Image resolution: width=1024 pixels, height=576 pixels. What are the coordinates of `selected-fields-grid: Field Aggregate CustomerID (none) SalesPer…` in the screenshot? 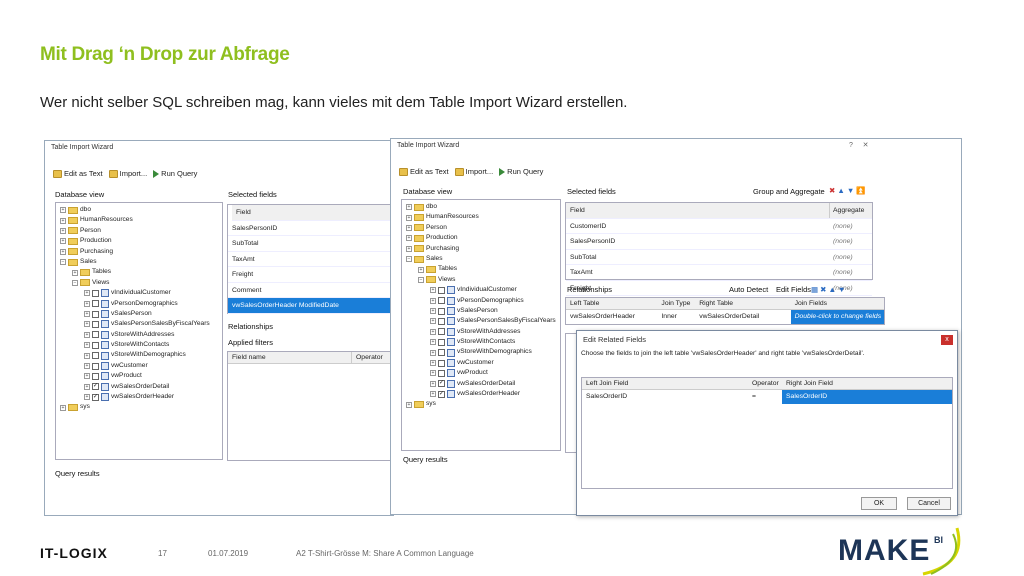 It's located at (719, 249).